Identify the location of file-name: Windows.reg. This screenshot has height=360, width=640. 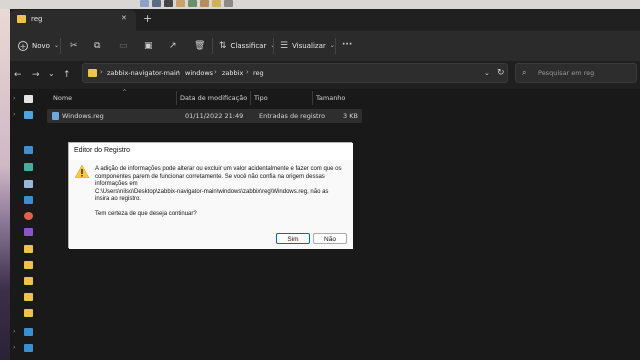
(83, 116).